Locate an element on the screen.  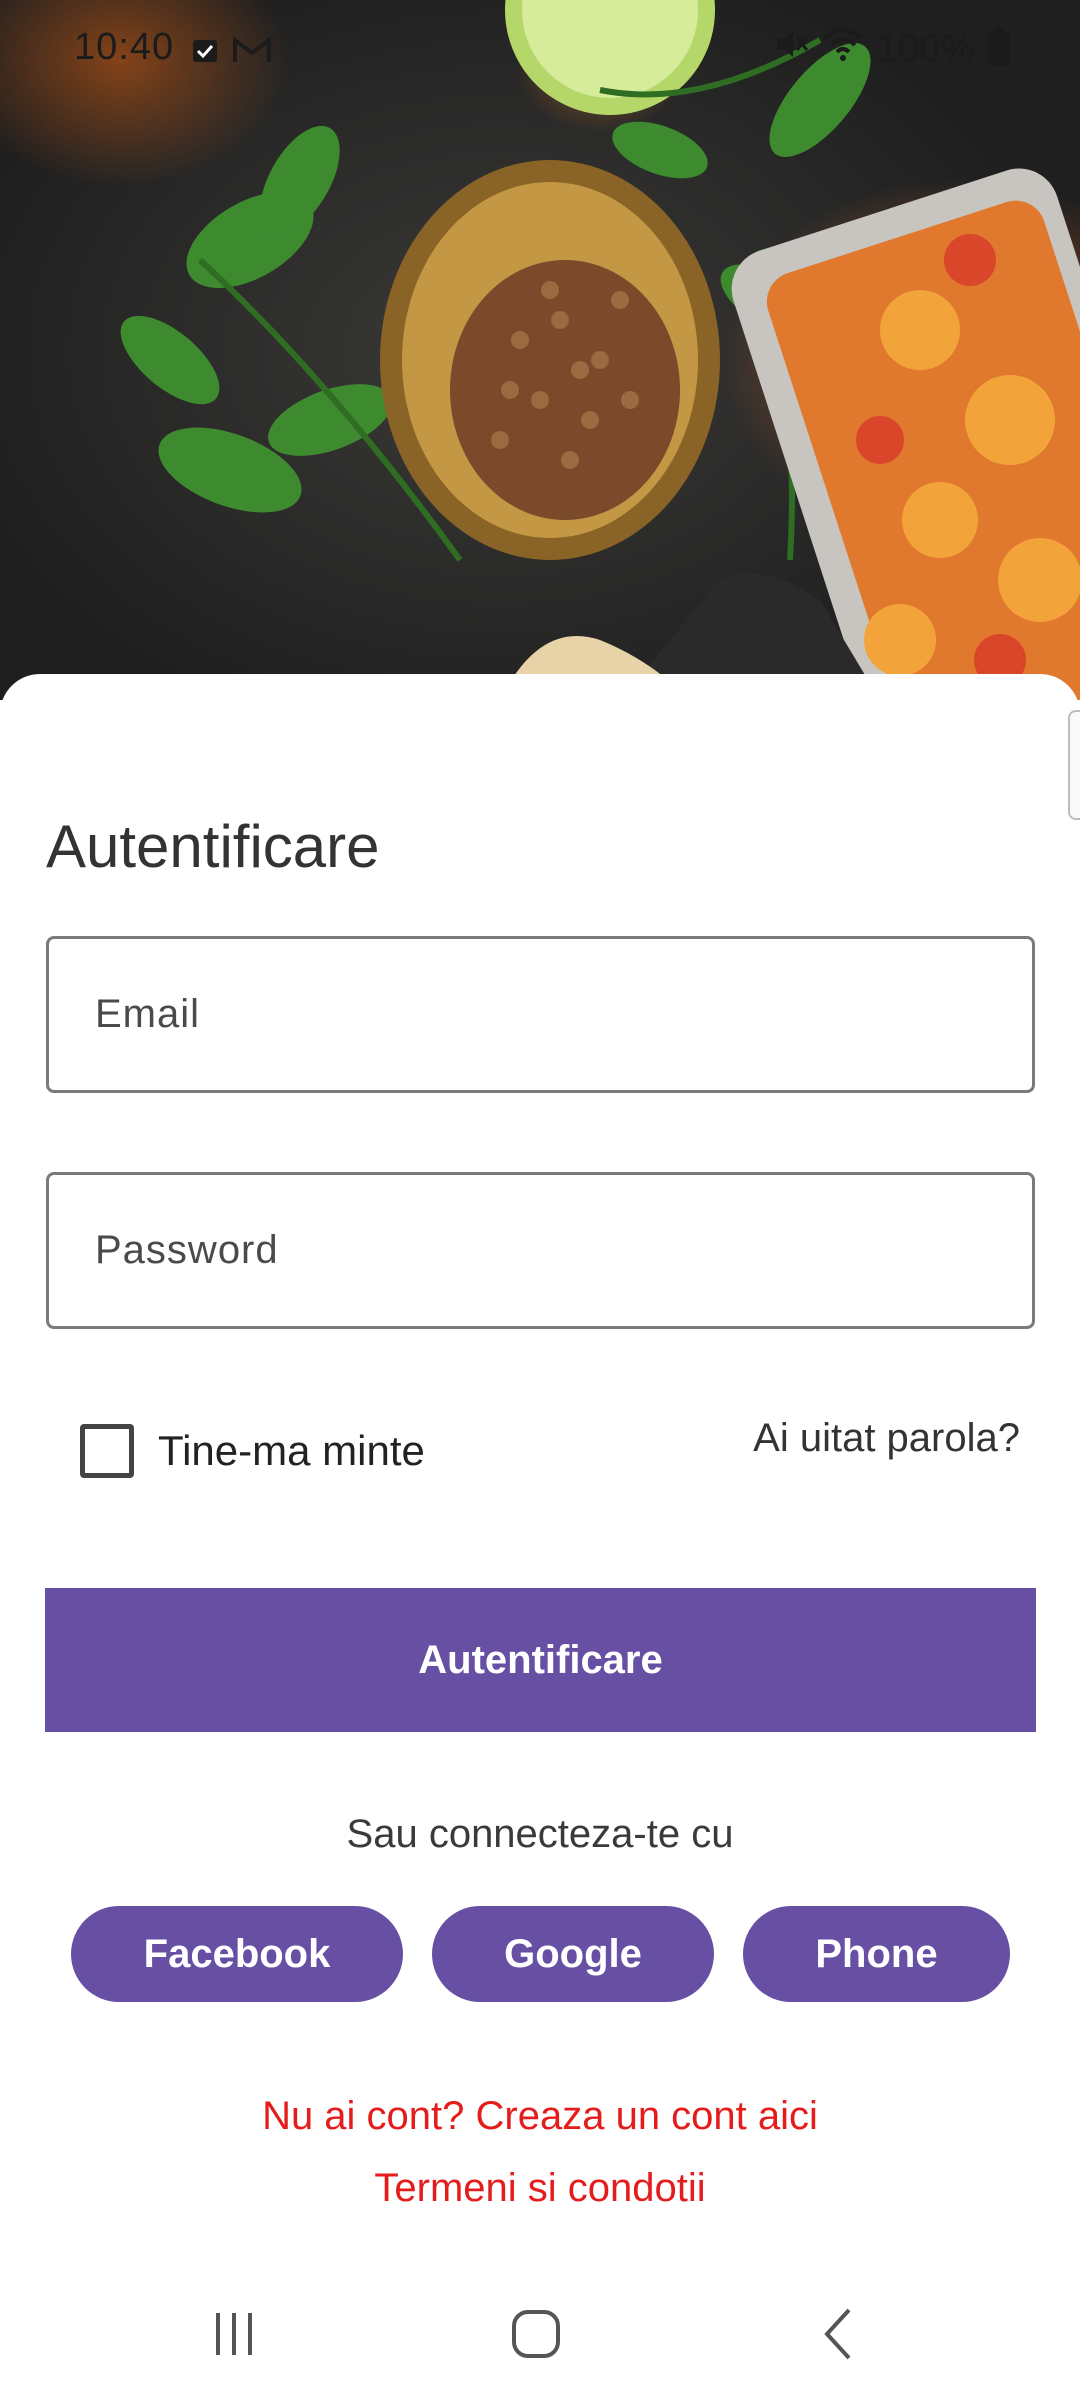
home-button is located at coordinates (536, 2334).